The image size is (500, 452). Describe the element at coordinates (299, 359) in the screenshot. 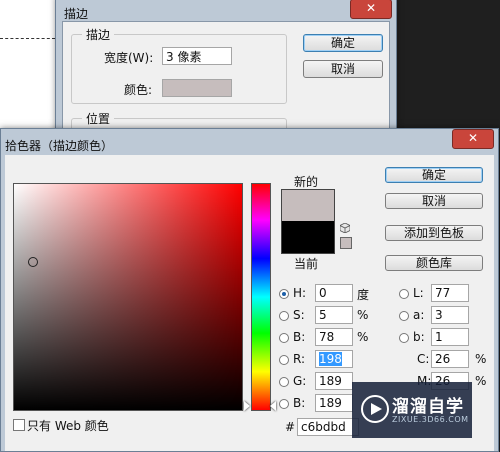

I see `r-label: R:` at that location.